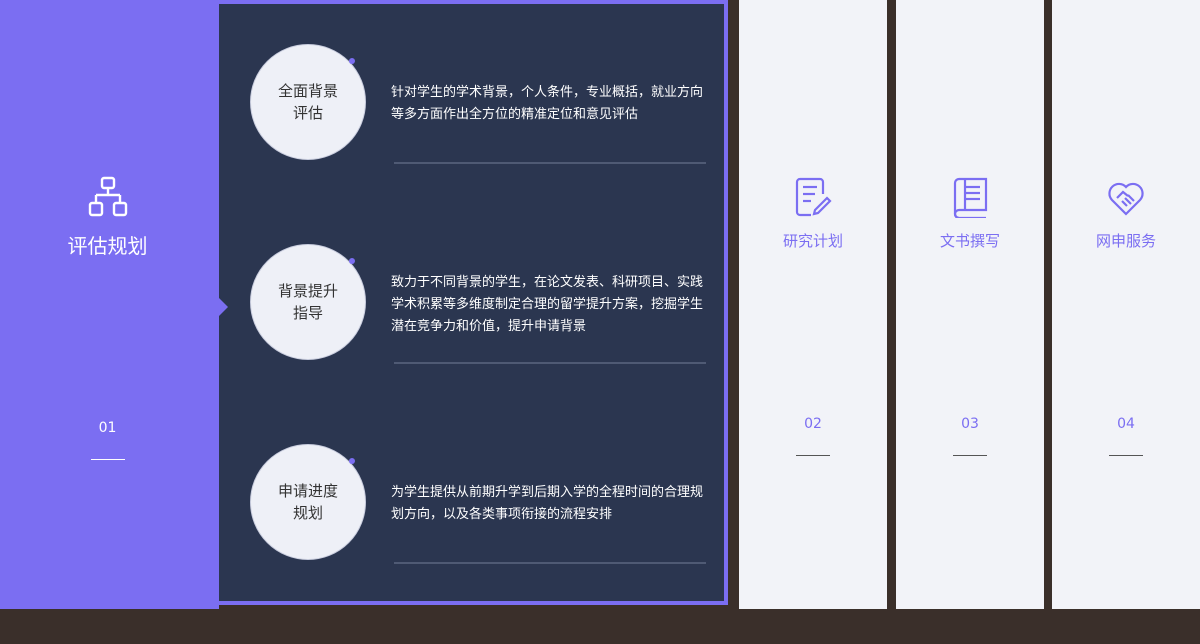  I want to click on item-title: 全面背景评估, so click(307, 102).